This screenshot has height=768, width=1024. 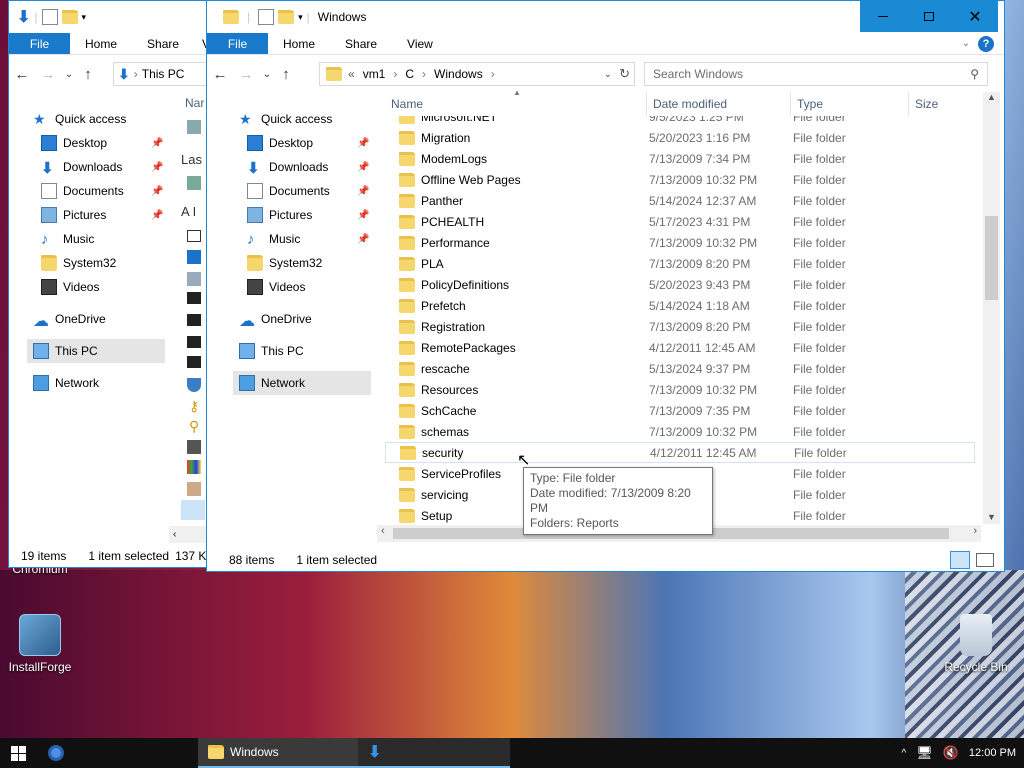 What do you see at coordinates (434, 753) in the screenshot?
I see `taskbar-downloader: ⬇` at bounding box center [434, 753].